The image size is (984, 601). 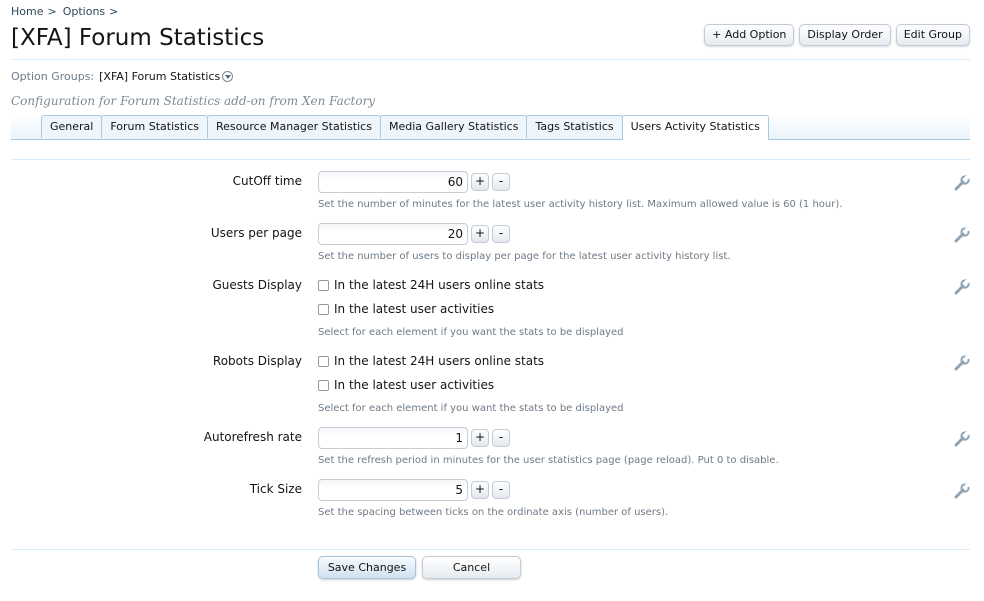 What do you see at coordinates (275, 489) in the screenshot?
I see `tick-size-label: Tick Size` at bounding box center [275, 489].